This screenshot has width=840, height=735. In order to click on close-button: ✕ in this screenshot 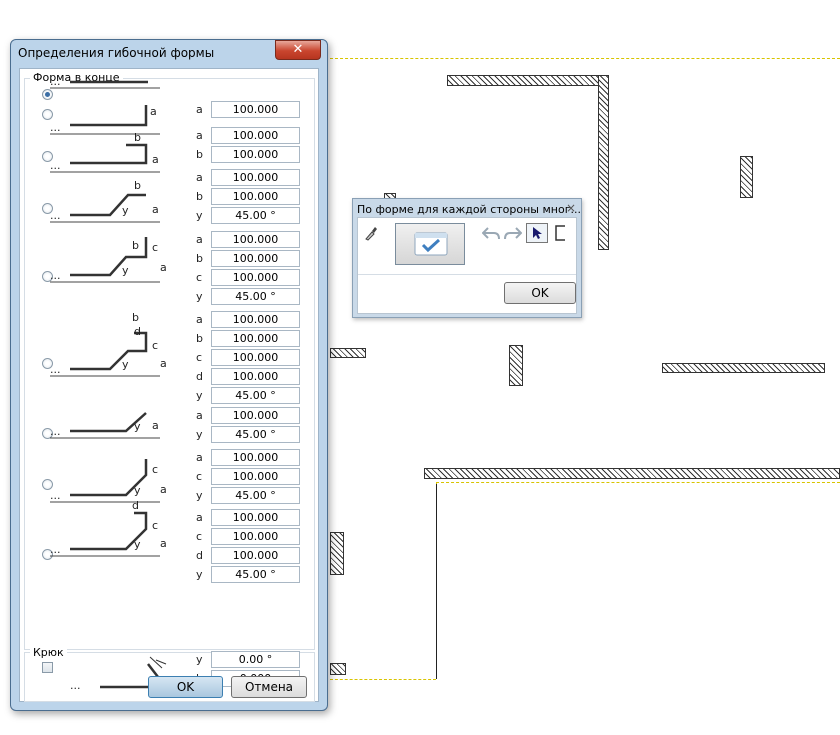, I will do `click(298, 50)`.